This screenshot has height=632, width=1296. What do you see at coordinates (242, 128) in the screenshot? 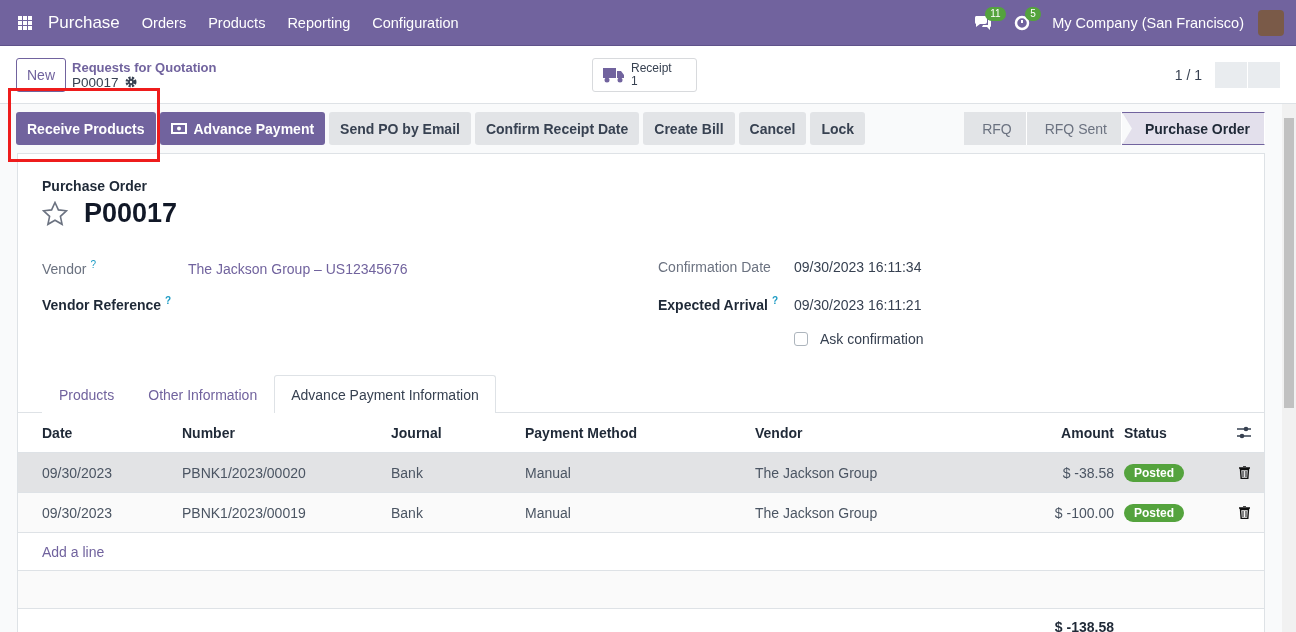
I see `action-button: Advance Payment` at bounding box center [242, 128].